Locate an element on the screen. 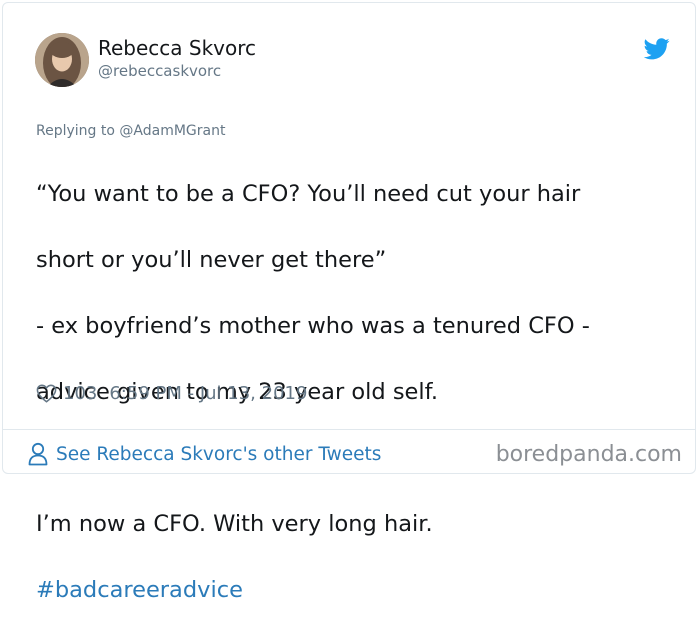 The height and width of the screenshot is (640, 700). see-other-tweets-link: See Rebecca Skvorc's other Tweets is located at coordinates (204, 454).